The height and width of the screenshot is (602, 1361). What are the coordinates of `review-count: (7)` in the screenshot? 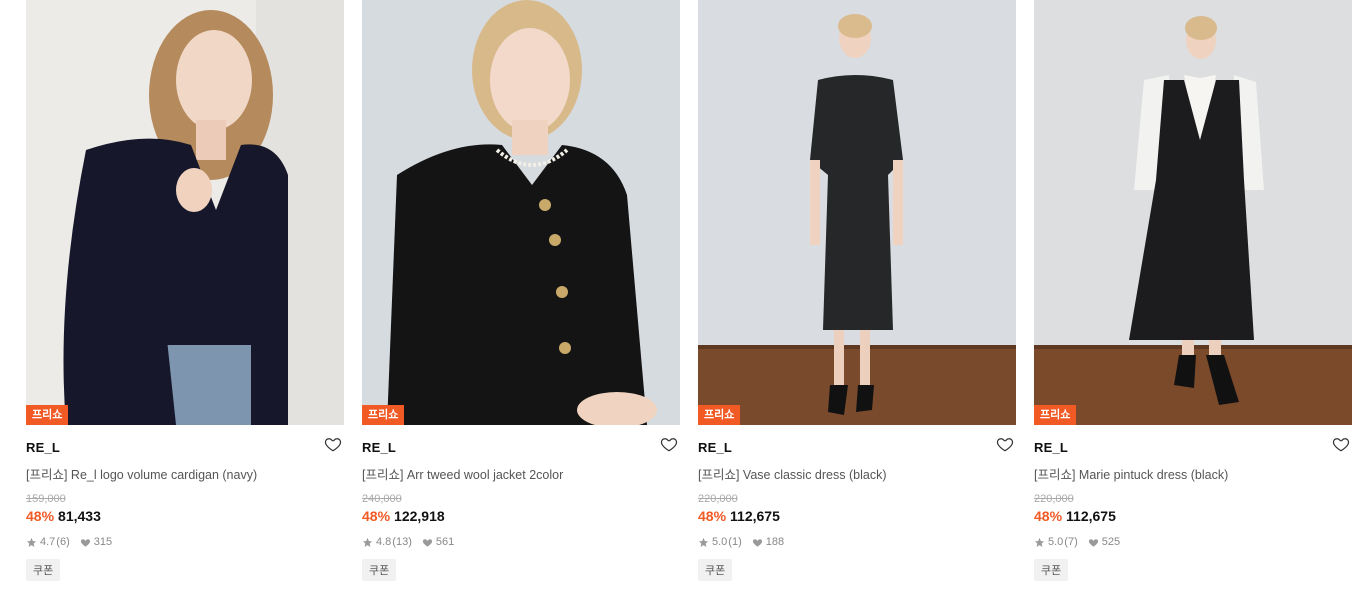 It's located at (1071, 542).